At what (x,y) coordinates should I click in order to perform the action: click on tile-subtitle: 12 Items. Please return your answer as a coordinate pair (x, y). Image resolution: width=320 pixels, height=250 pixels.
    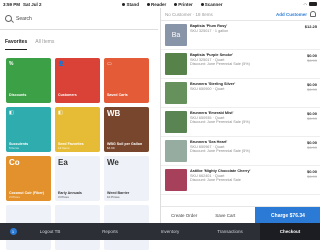
    Looking at the image, I should click on (64, 148).